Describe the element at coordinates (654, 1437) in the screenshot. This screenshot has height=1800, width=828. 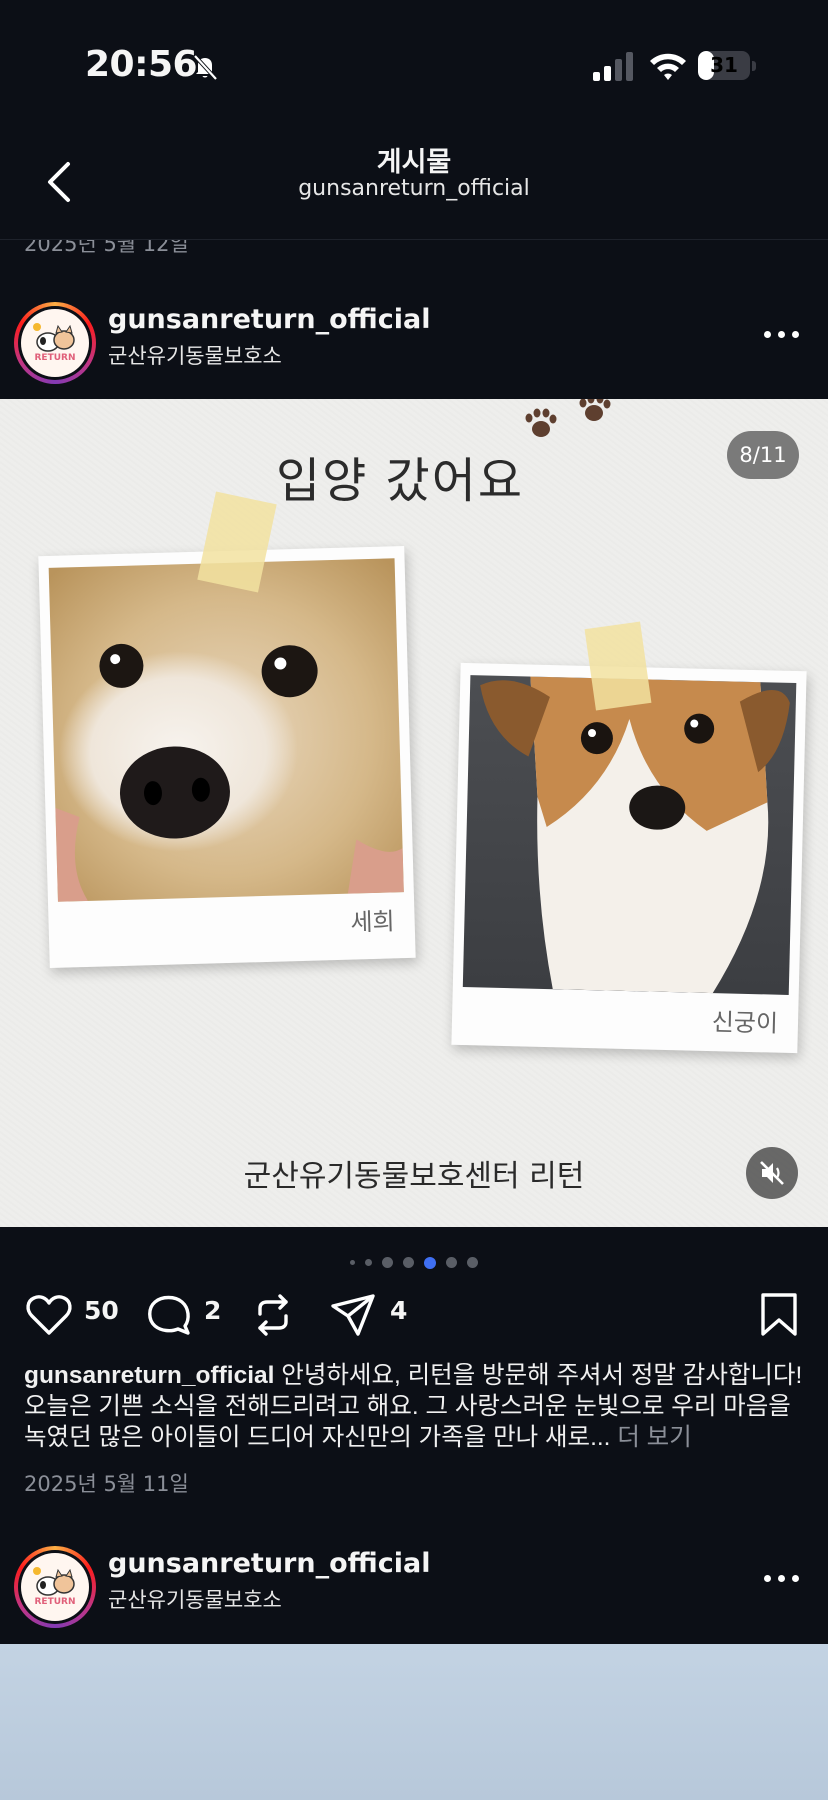
I see `caption-more-link: 더 보기` at that location.